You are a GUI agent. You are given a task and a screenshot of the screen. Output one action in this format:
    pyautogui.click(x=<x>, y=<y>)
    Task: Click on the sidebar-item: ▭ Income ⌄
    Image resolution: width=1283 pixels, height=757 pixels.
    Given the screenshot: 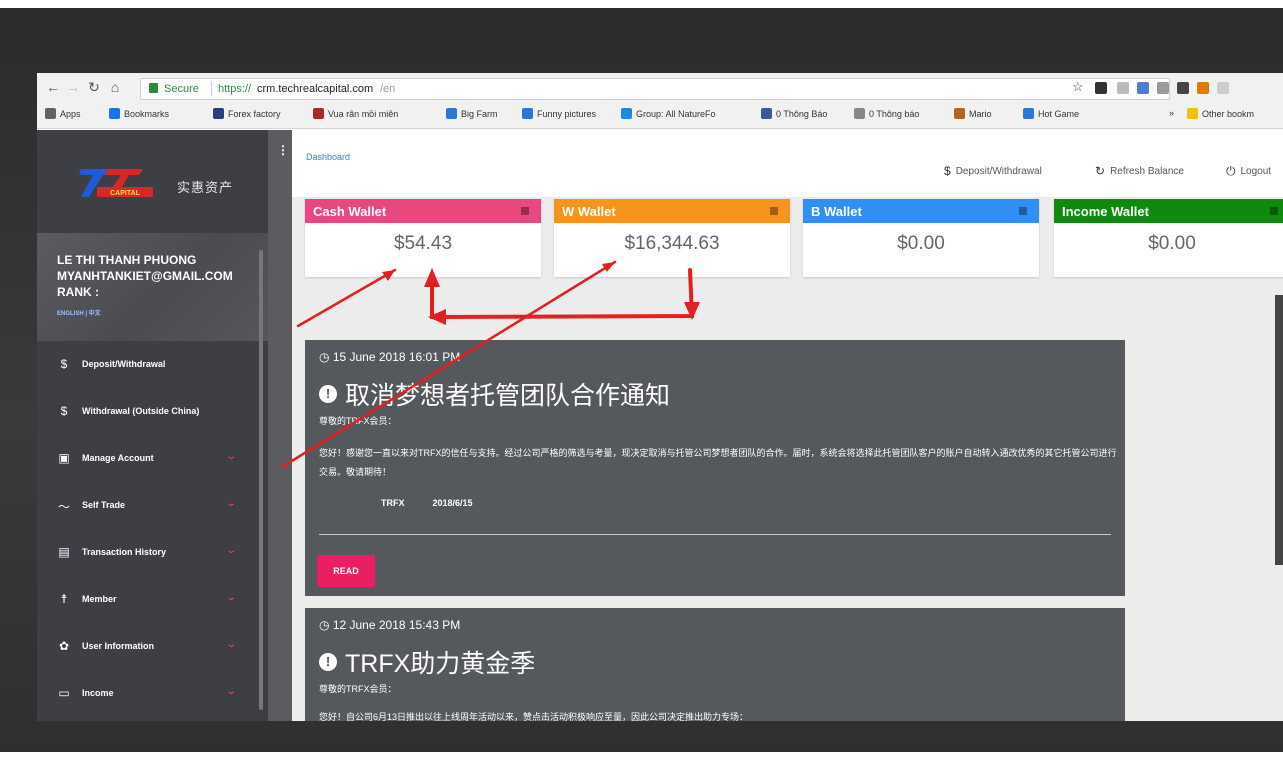 What is the action you would take?
    pyautogui.click(x=152, y=696)
    